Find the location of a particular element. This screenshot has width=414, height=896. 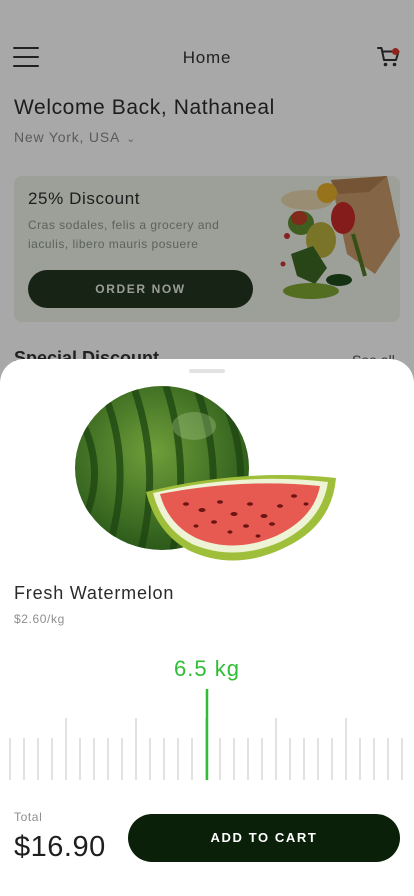

watermelon-image is located at coordinates (205, 473).